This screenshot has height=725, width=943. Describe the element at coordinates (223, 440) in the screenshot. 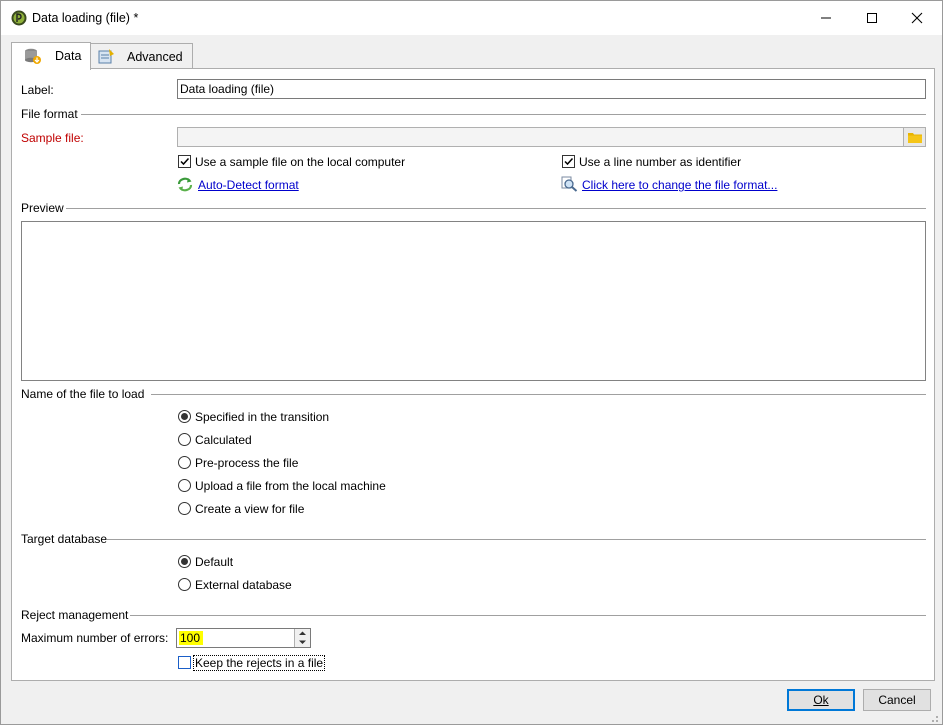

I see `radio-calculated-label: Calculated` at that location.